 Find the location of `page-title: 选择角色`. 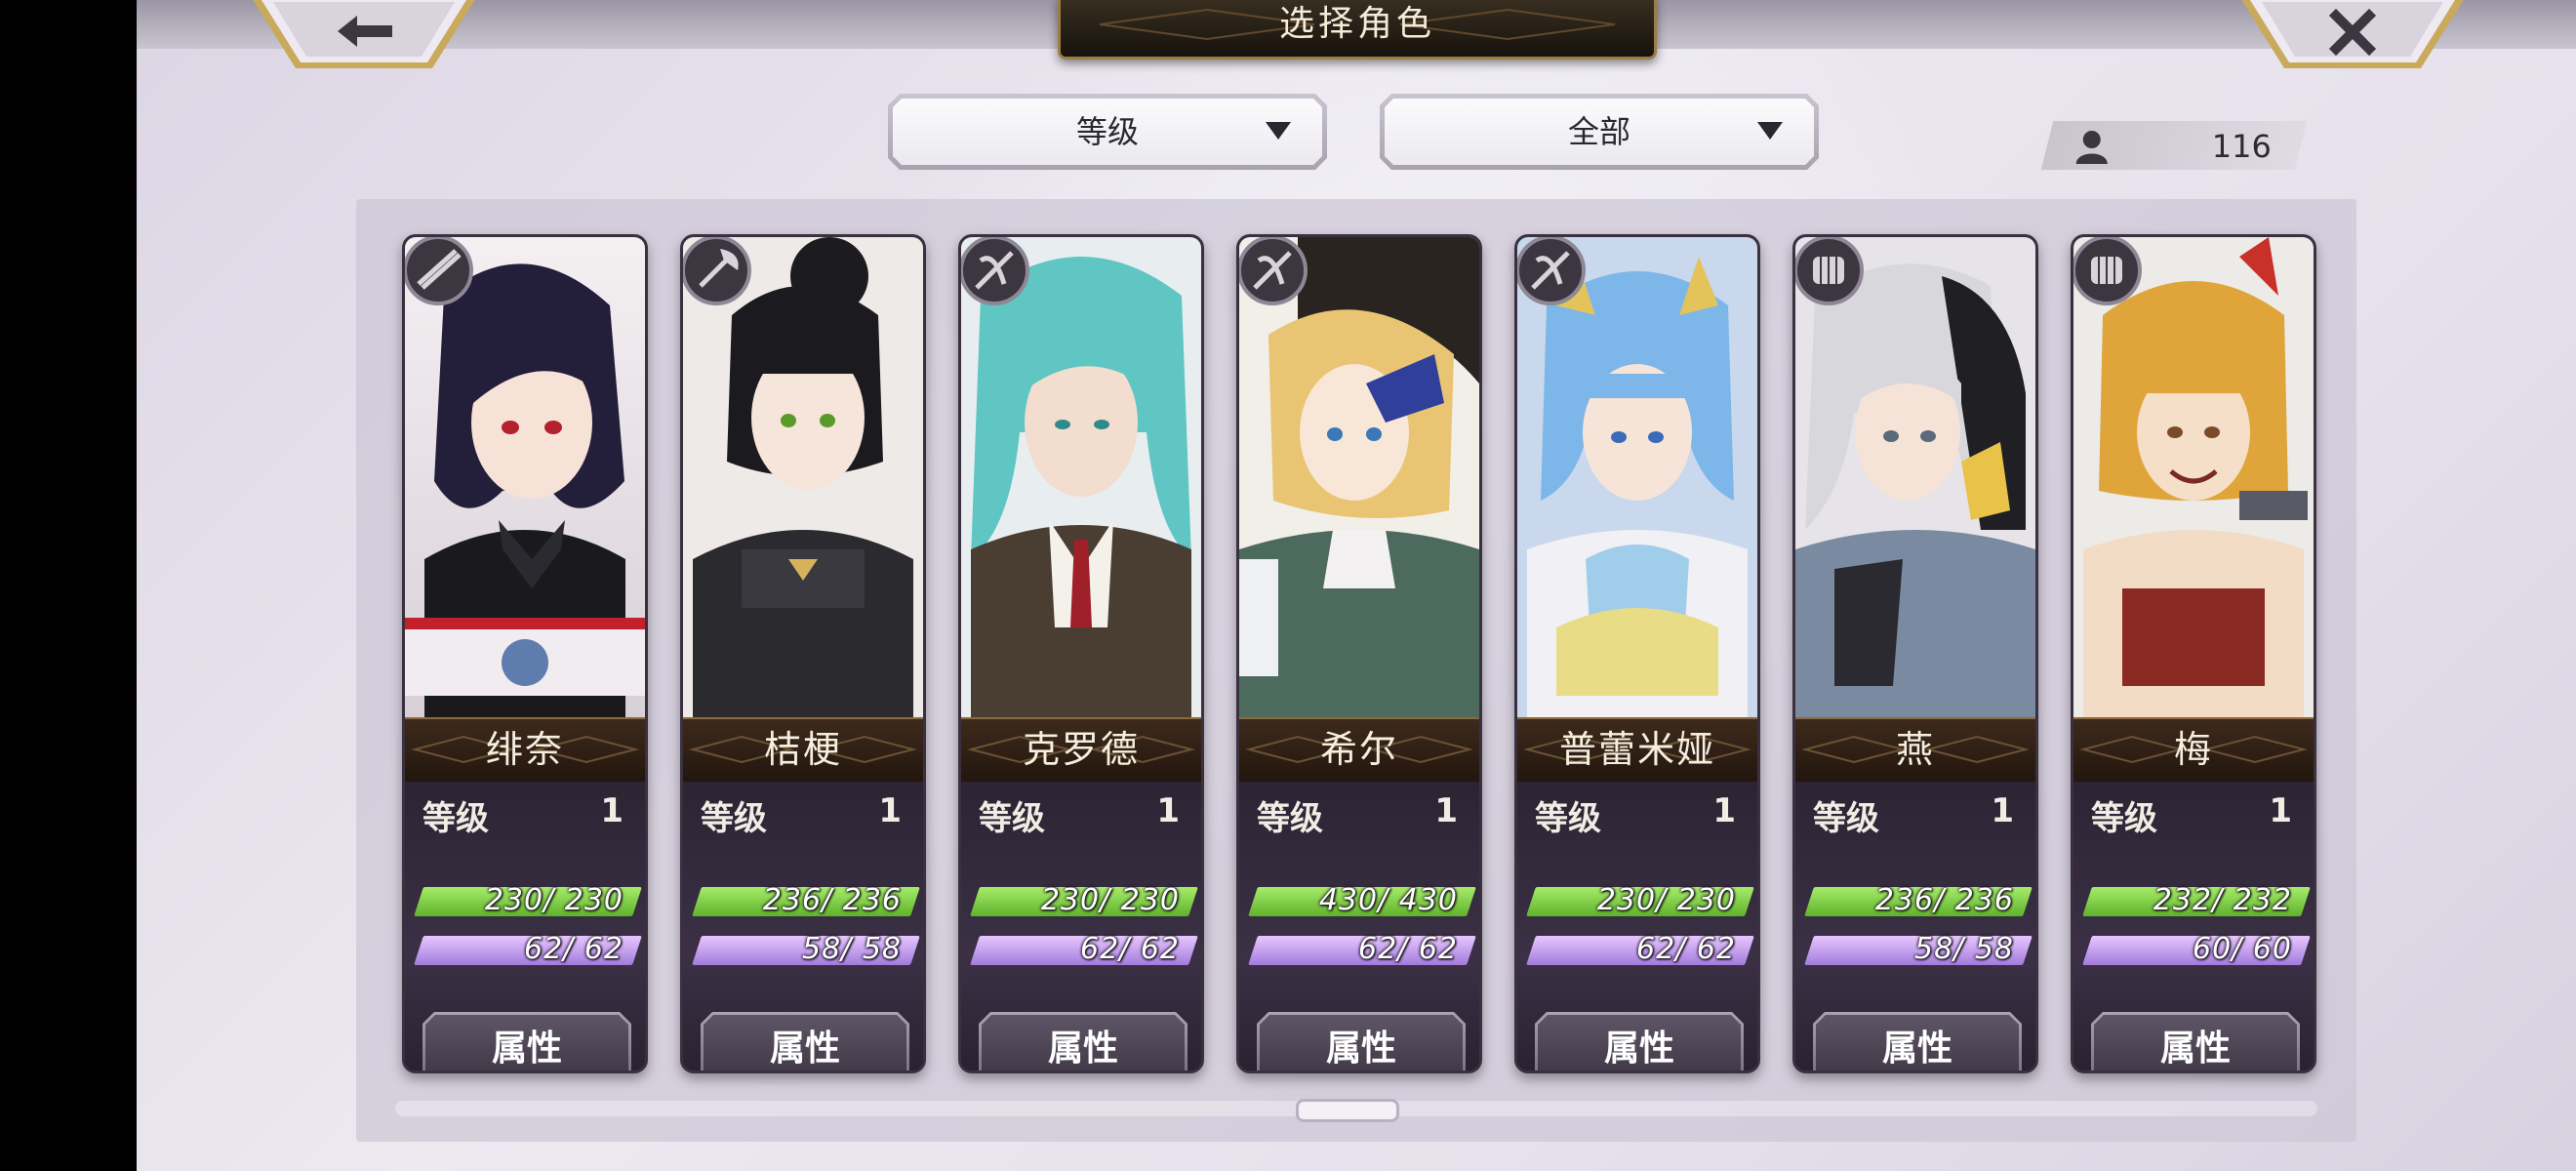

page-title: 选择角色 is located at coordinates (1356, 24).